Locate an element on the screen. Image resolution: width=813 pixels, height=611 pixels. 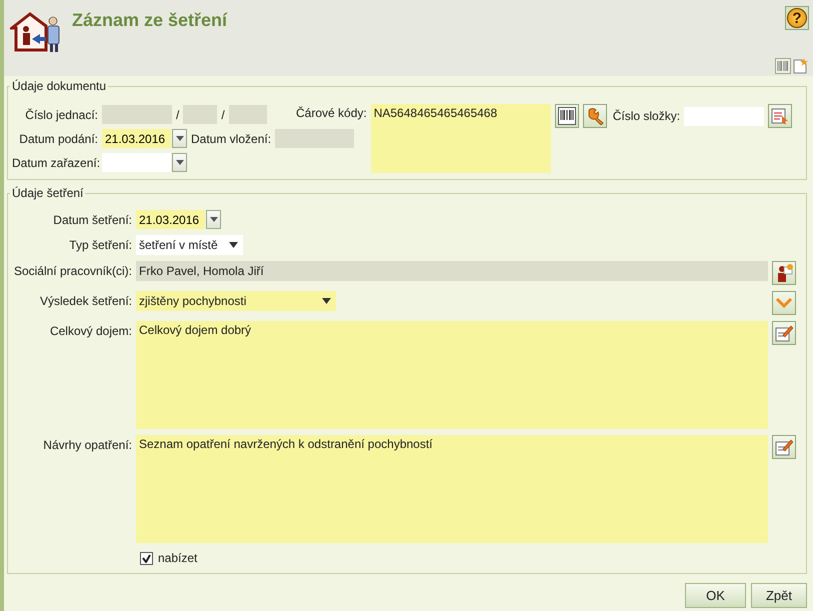
social-workers-field: Frko Pavel, Homola Jiří is located at coordinates (452, 271).